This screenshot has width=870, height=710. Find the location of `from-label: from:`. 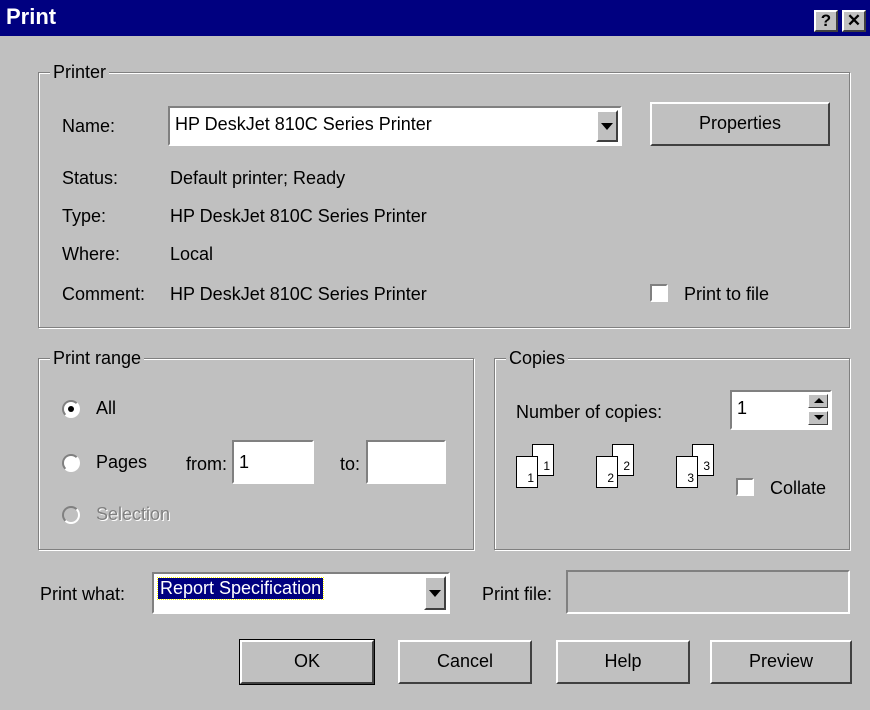

from-label: from: is located at coordinates (207, 464).